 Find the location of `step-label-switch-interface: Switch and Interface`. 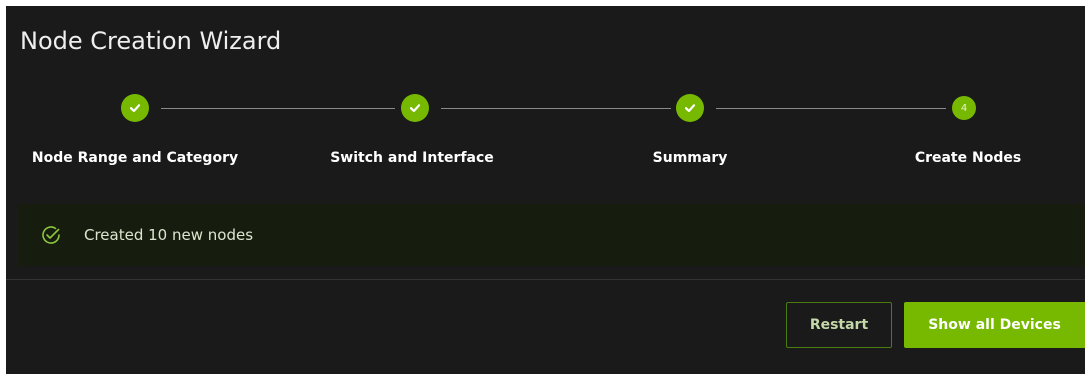

step-label-switch-interface: Switch and Interface is located at coordinates (412, 158).